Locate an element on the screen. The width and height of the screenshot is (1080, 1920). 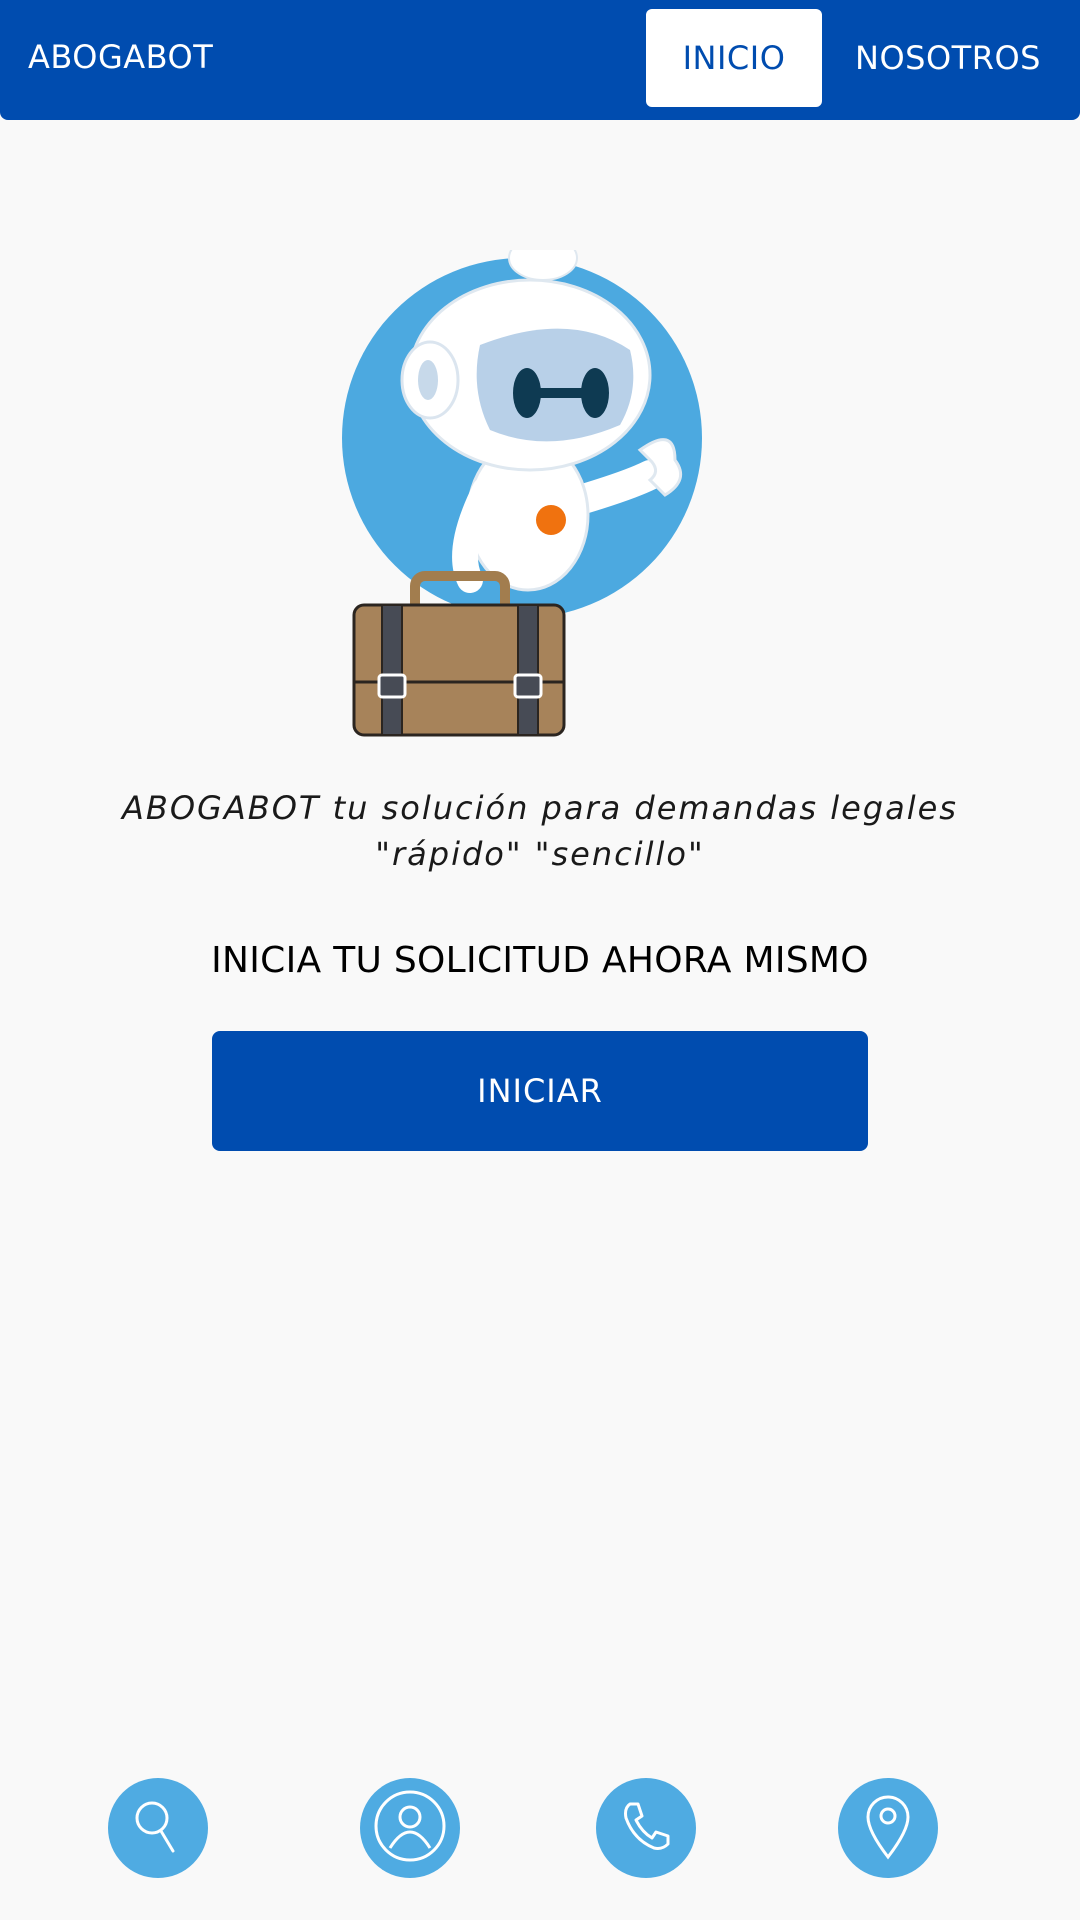
top-navbar: ABOGABOT INICIO NOSOTROS is located at coordinates (540, 60).